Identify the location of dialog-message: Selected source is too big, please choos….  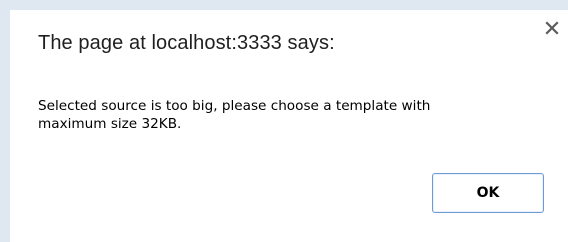
(234, 115).